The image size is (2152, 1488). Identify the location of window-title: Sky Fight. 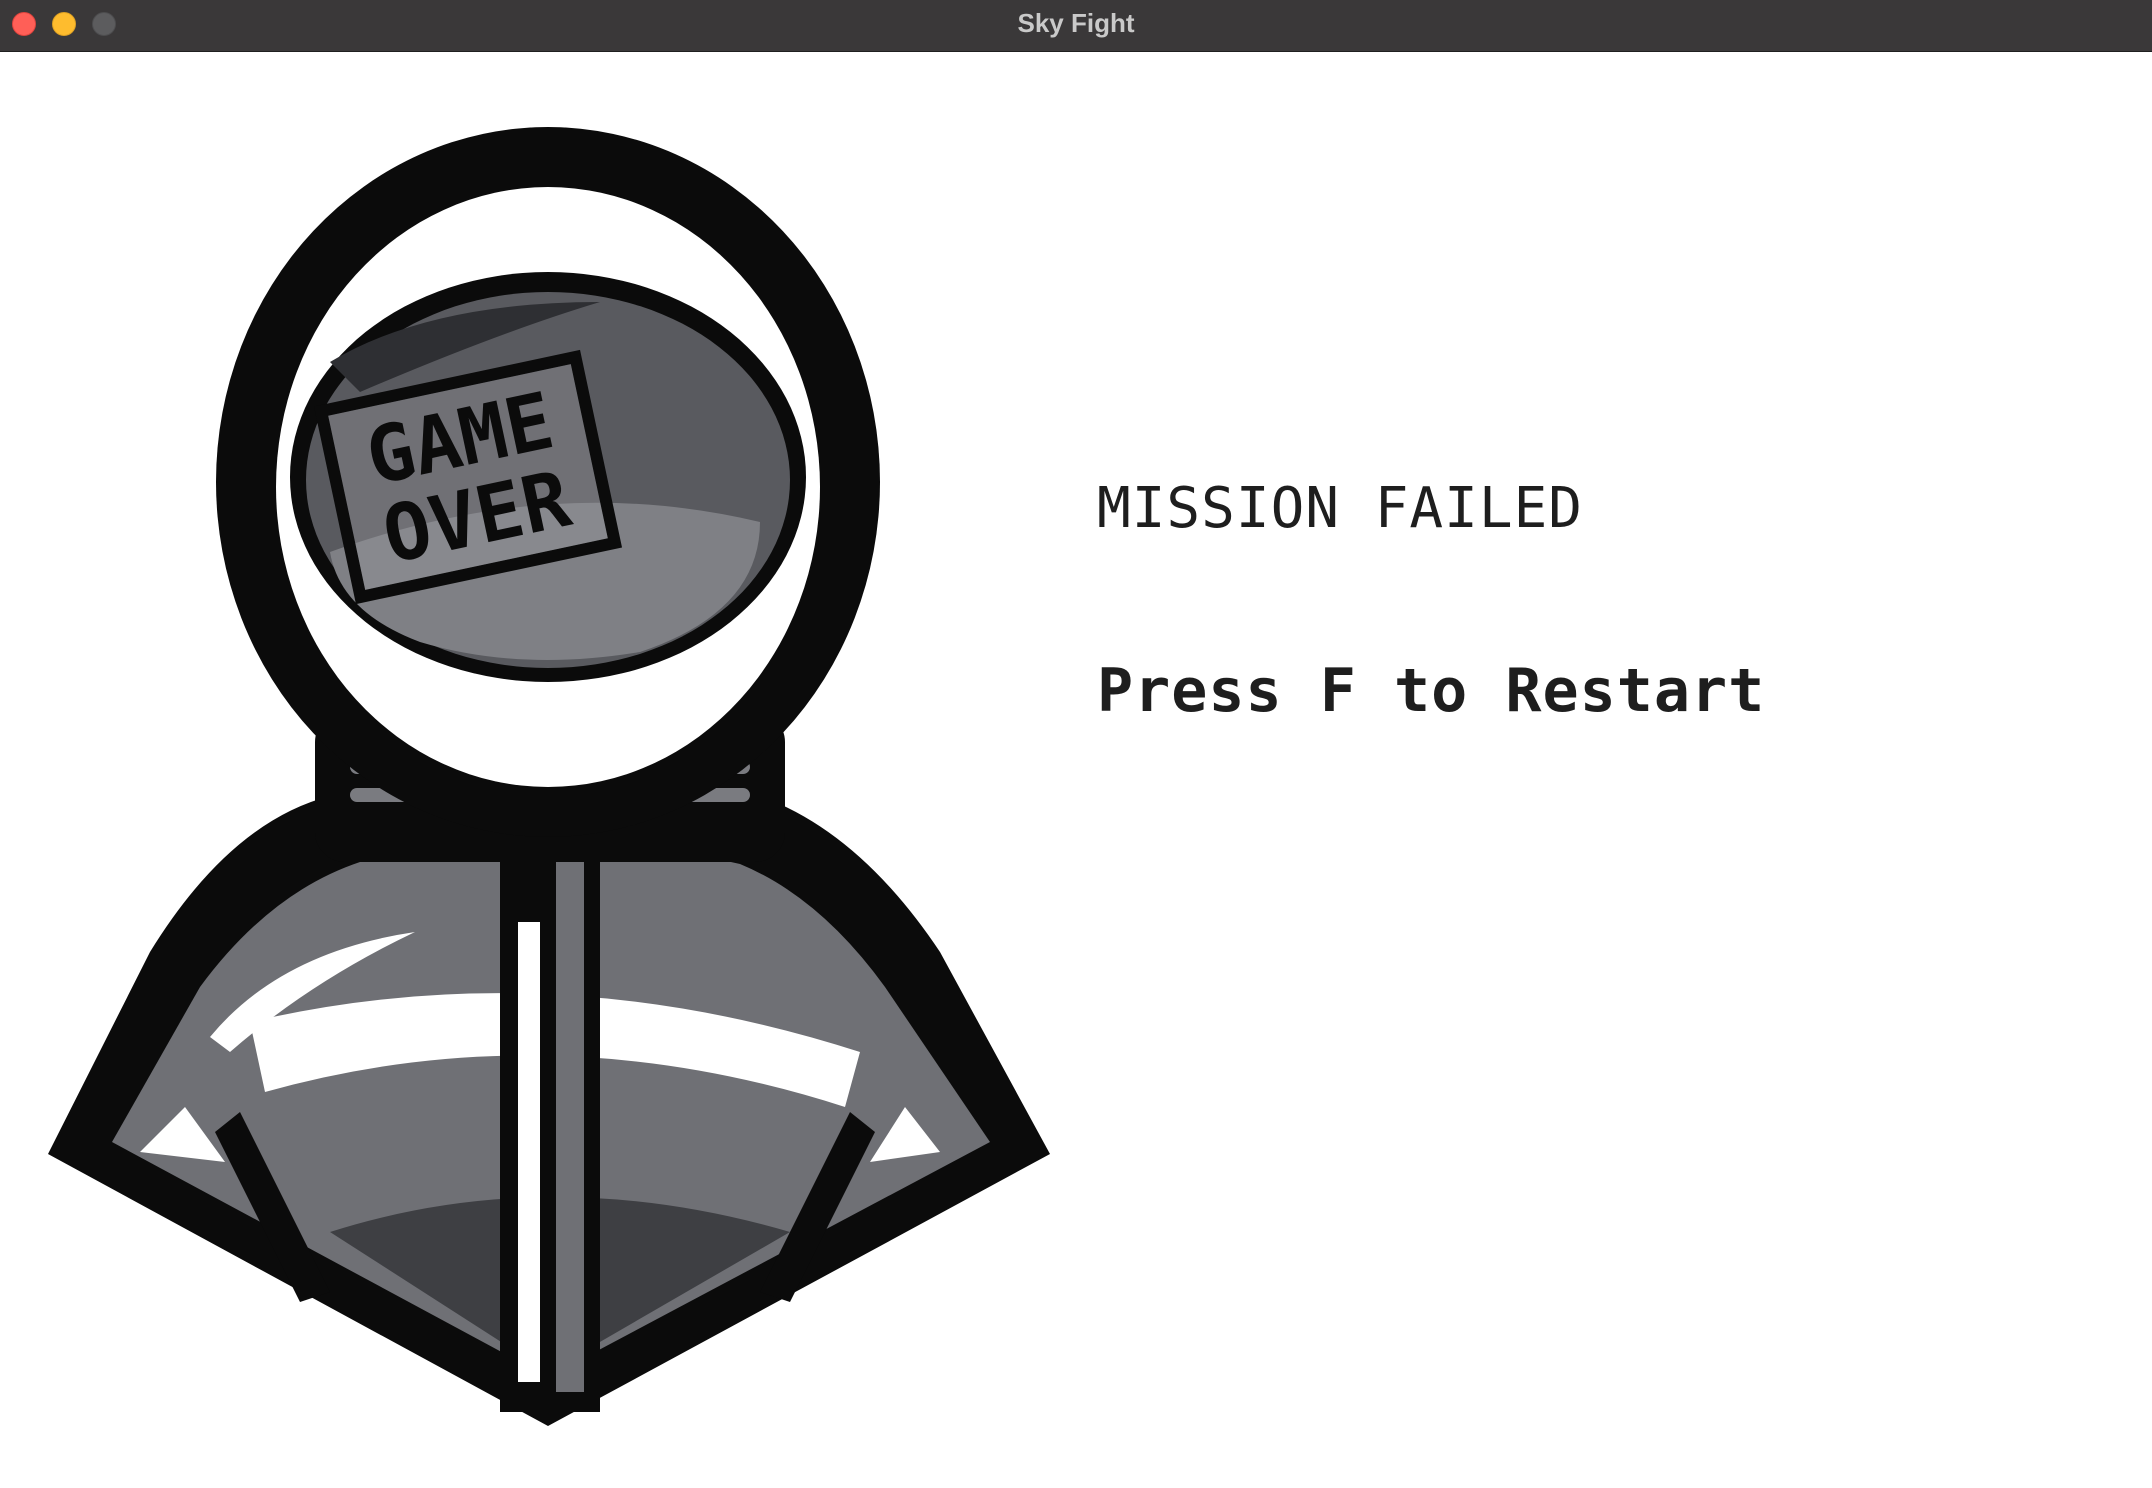
(1076, 23).